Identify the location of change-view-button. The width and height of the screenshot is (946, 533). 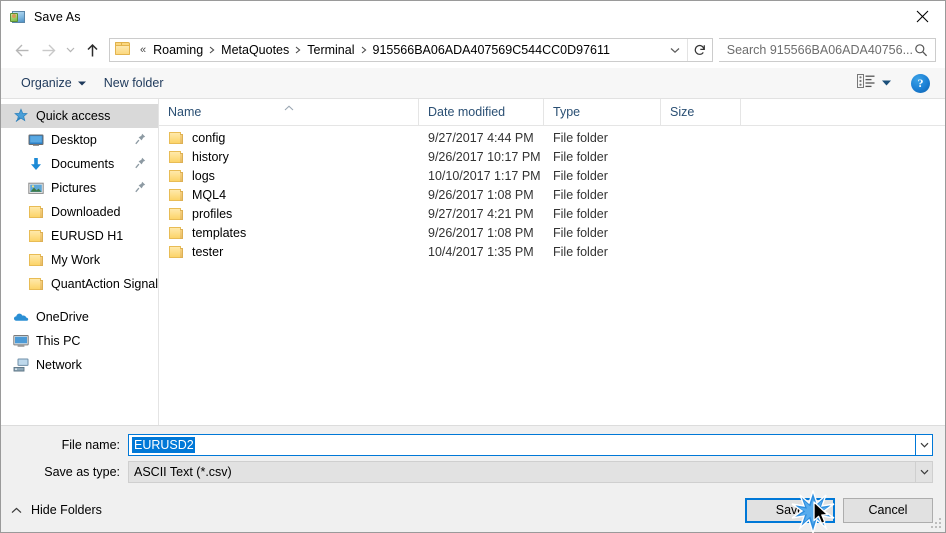
(874, 83).